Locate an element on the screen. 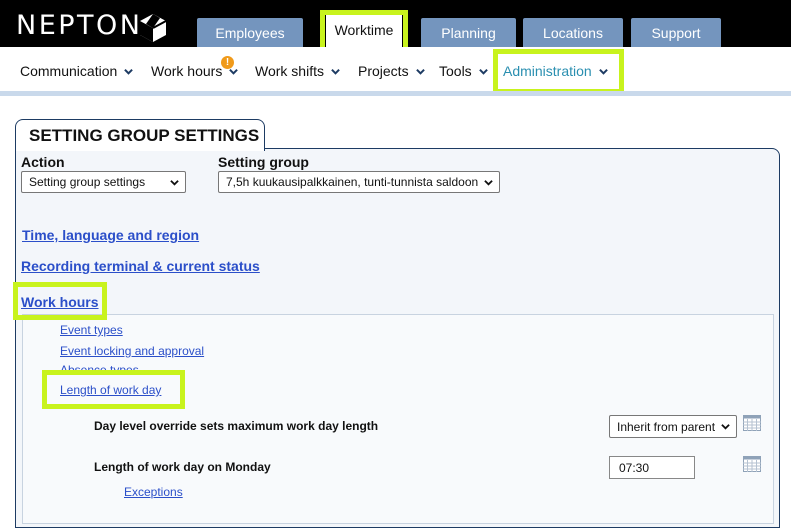  notification-badge: ! is located at coordinates (227, 62).